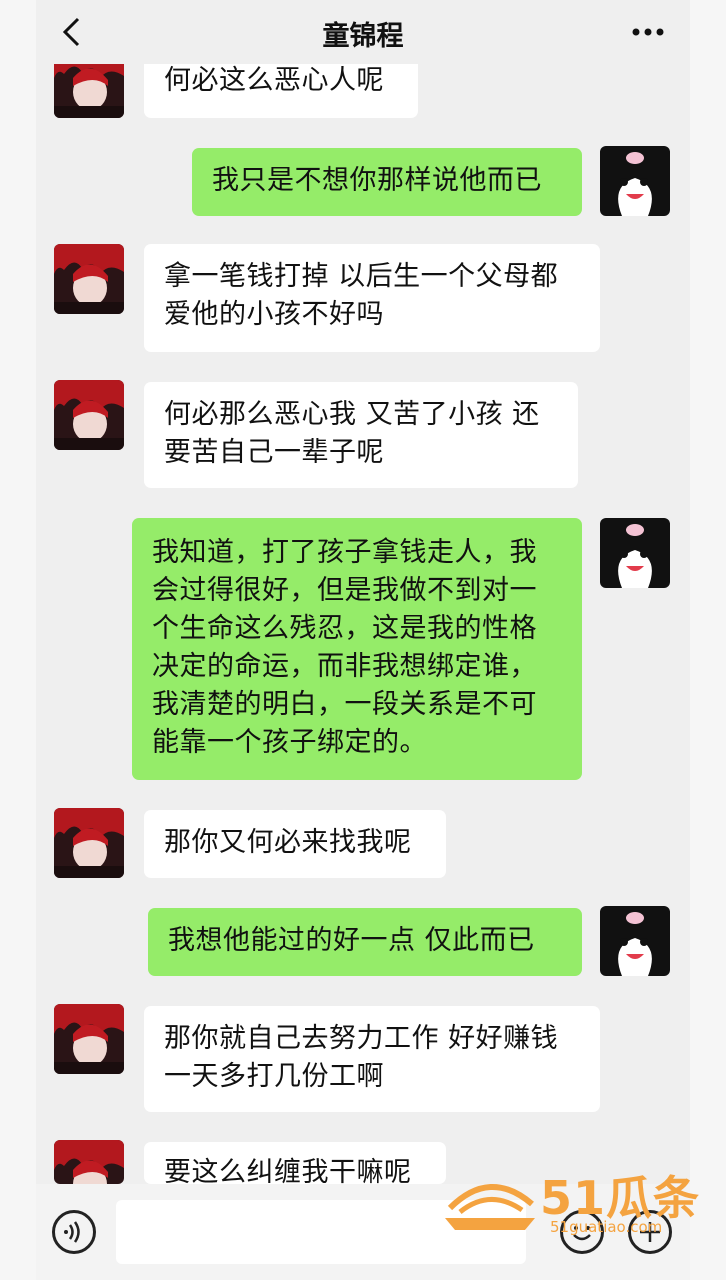  What do you see at coordinates (321, 1232) in the screenshot?
I see `message-input` at bounding box center [321, 1232].